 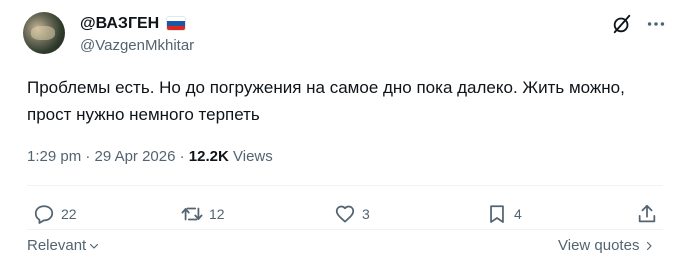 I want to click on view-quotes-link: View quotes, so click(x=606, y=245).